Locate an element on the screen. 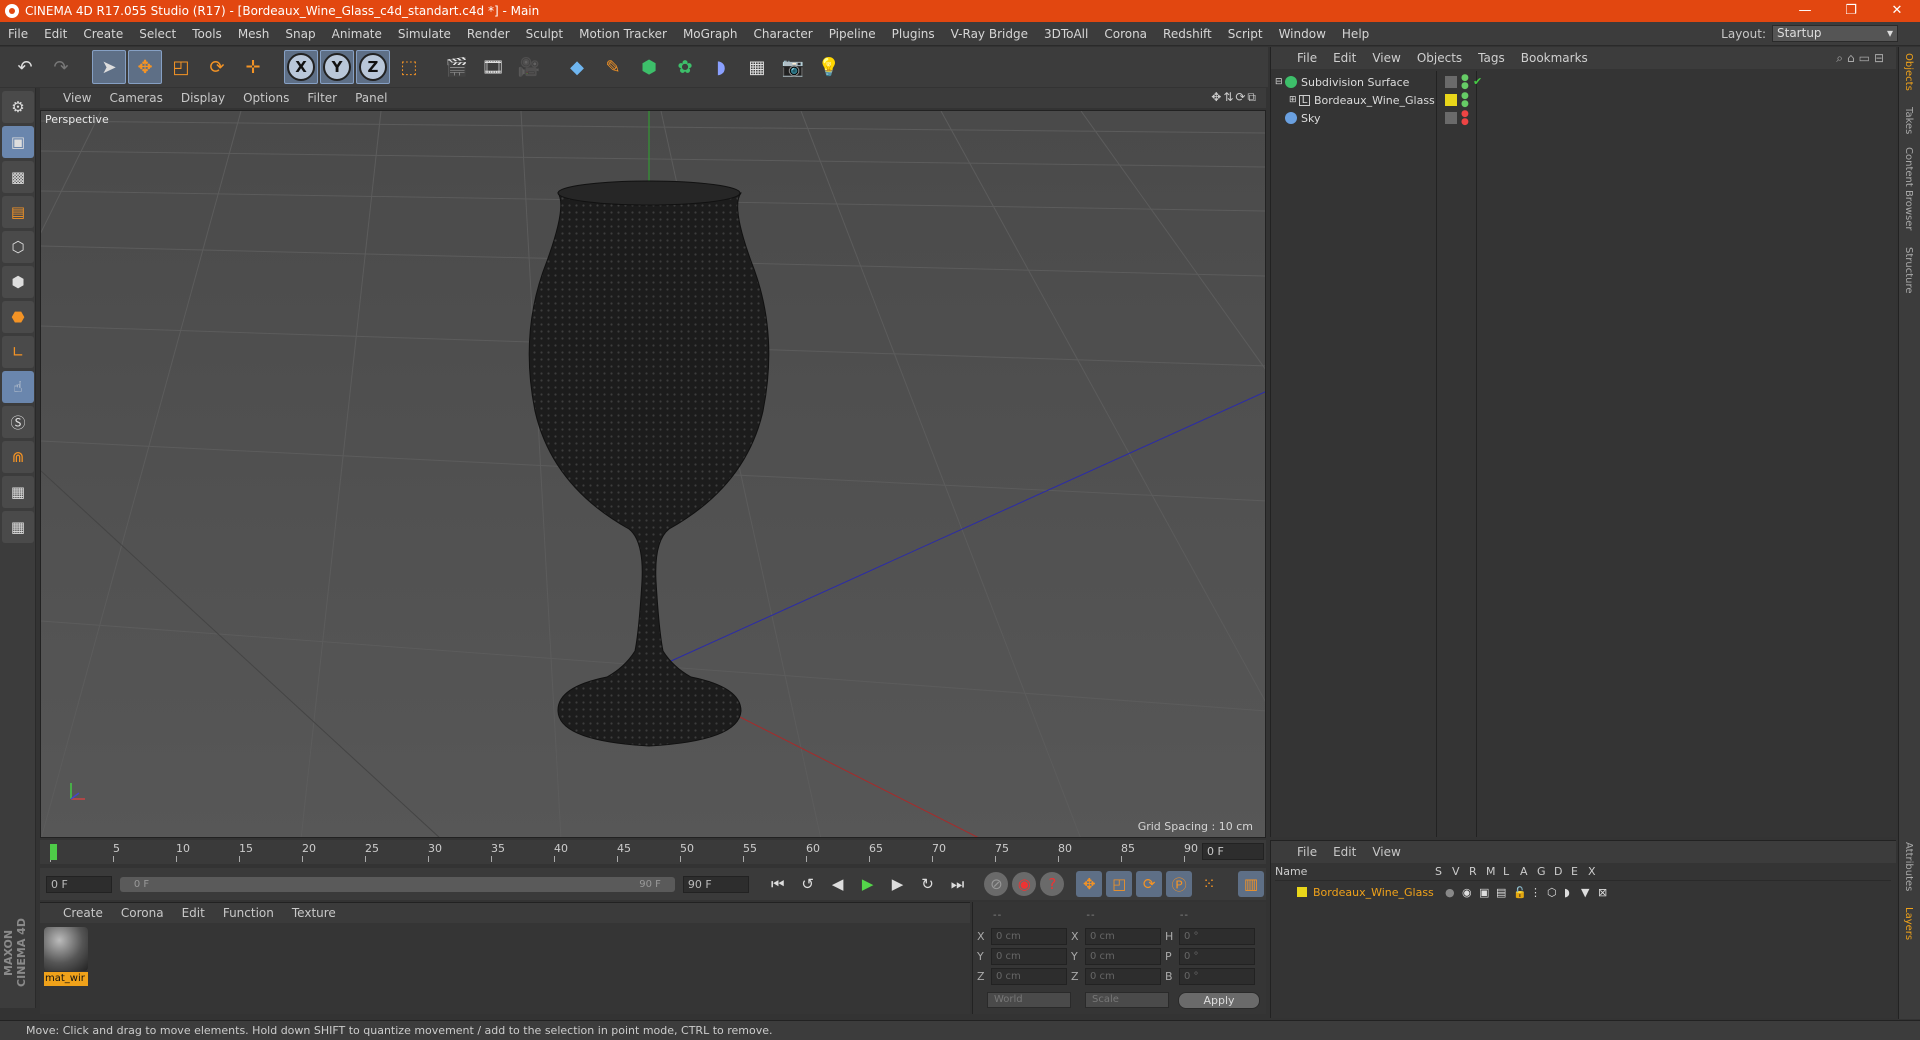  object-row: ⊟ Subdivision Surface ● ● ✔ is located at coordinates (1583, 82).